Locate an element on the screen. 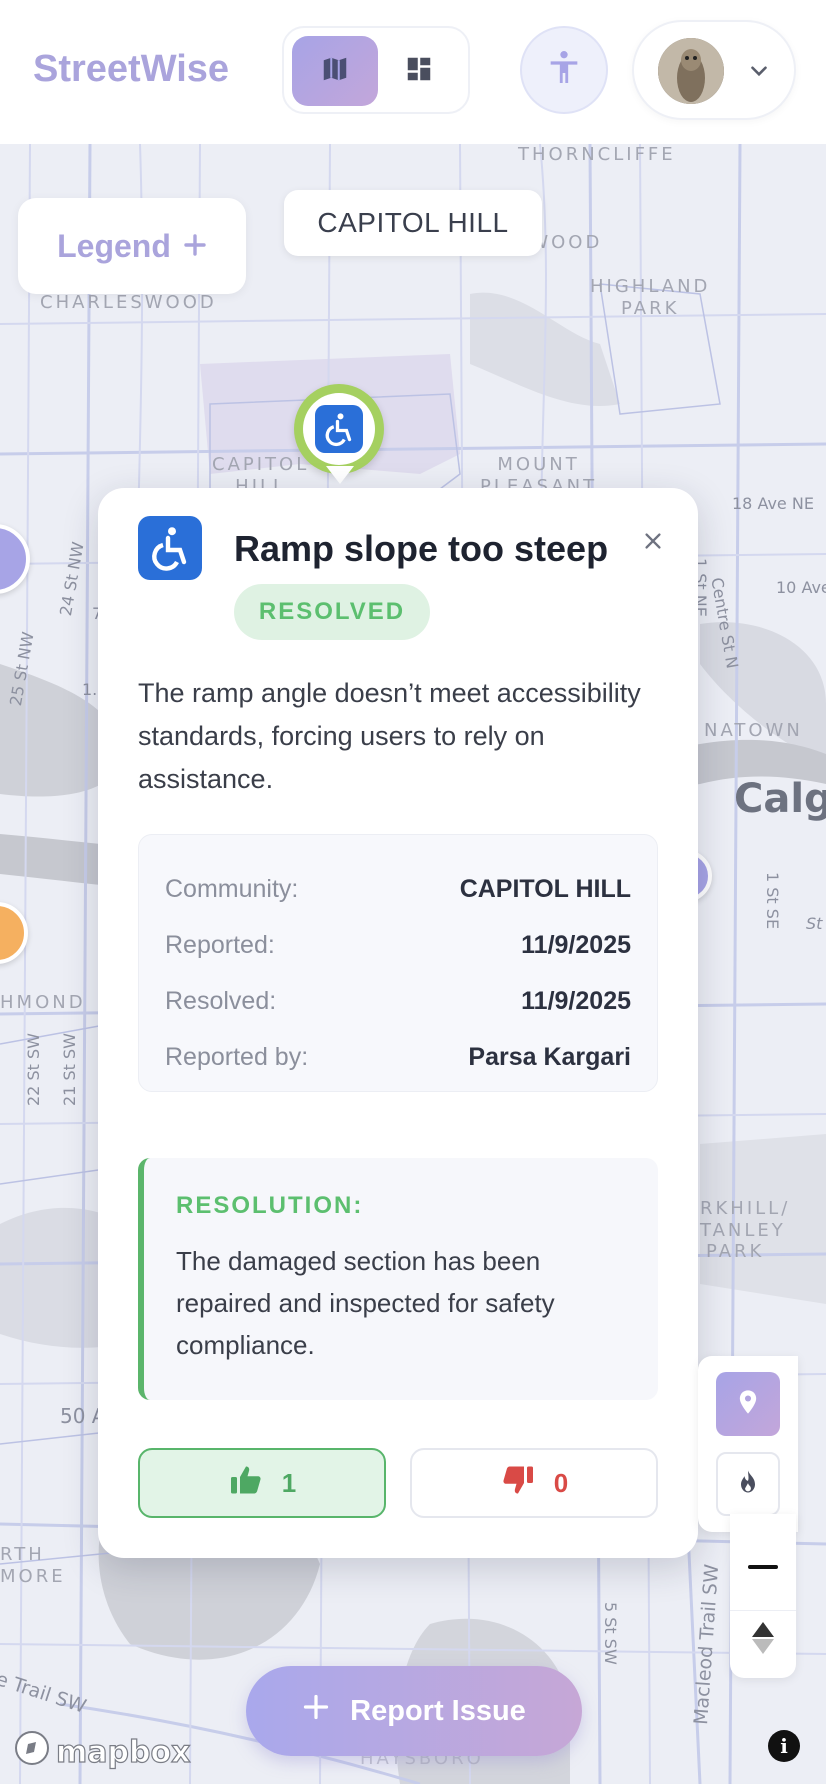 This screenshot has width=826, height=1784. dashboard-view-button is located at coordinates (419, 71).